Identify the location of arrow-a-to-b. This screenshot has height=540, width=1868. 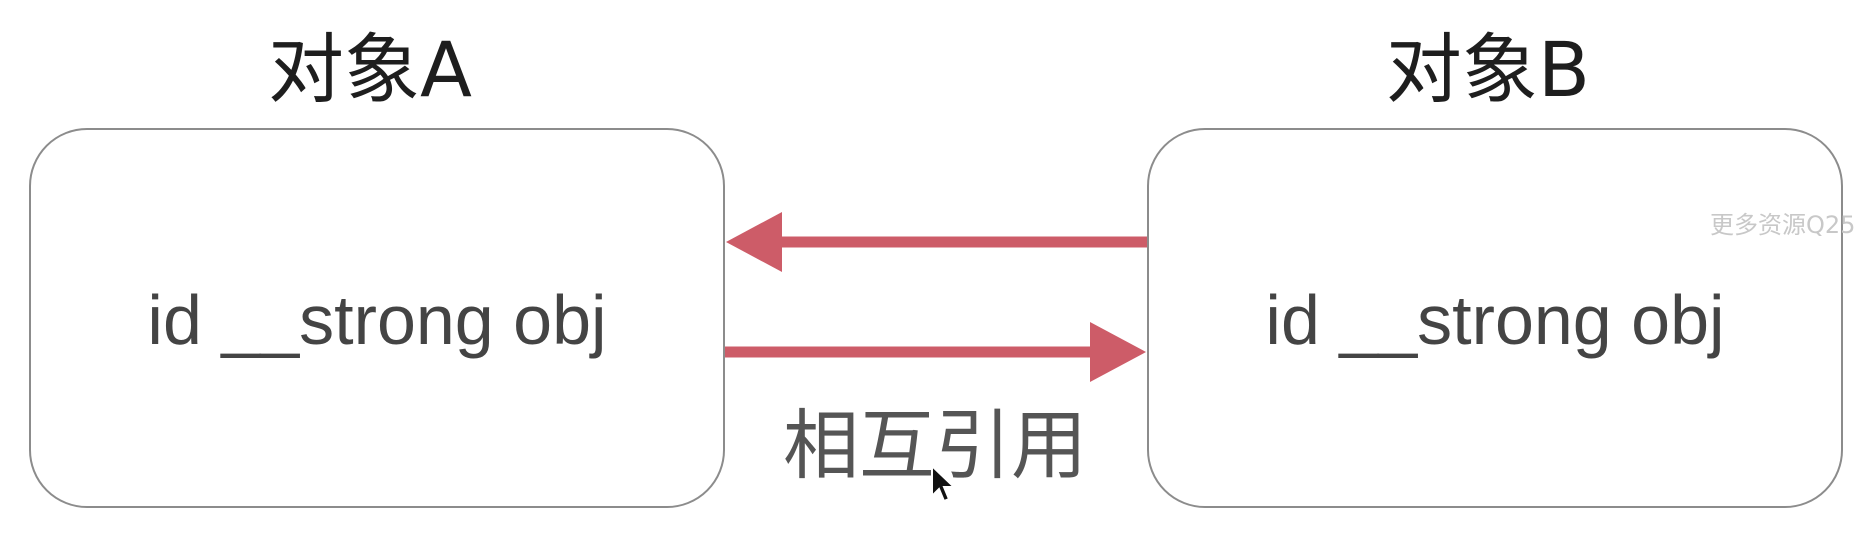
(935, 352).